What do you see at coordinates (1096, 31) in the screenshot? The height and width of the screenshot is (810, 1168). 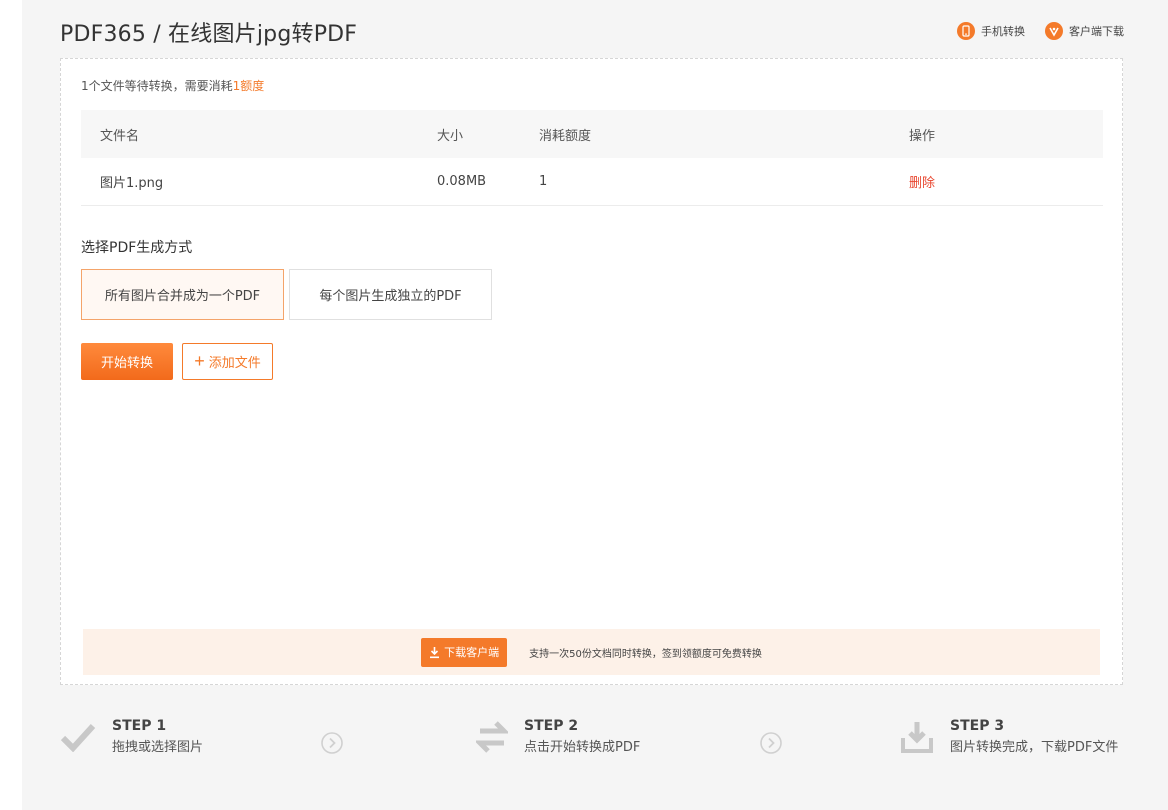 I see `client-download-label: 客户端下载` at bounding box center [1096, 31].